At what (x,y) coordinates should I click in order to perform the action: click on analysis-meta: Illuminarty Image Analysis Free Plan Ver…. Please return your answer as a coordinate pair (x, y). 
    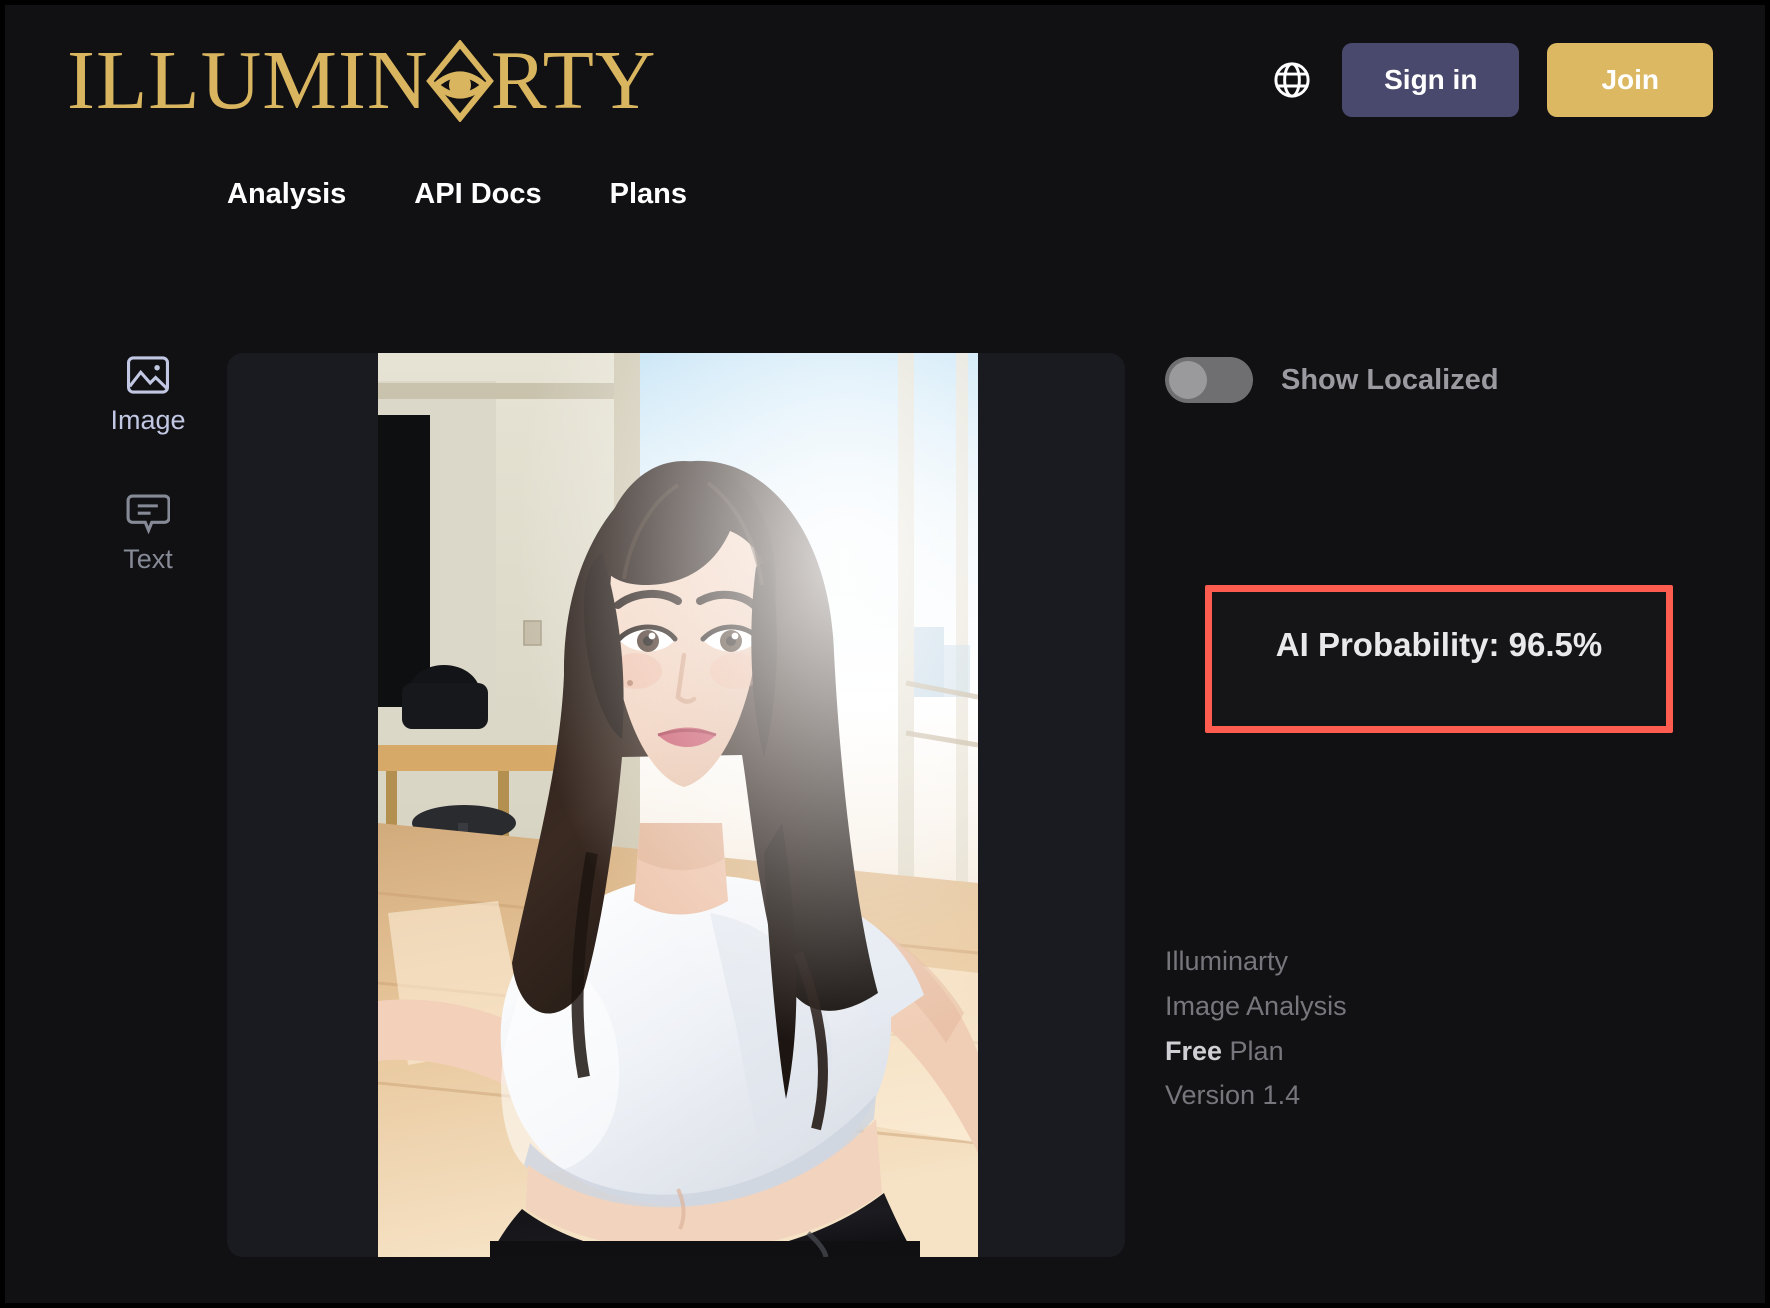
    Looking at the image, I should click on (1256, 1029).